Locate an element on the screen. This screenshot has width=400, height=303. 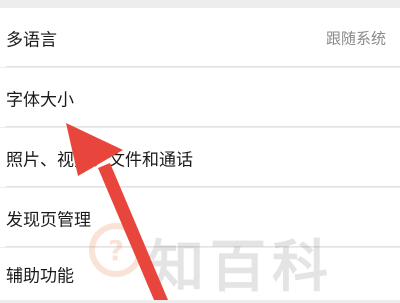
settings-item-value: 跟随系统 is located at coordinates (355, 38).